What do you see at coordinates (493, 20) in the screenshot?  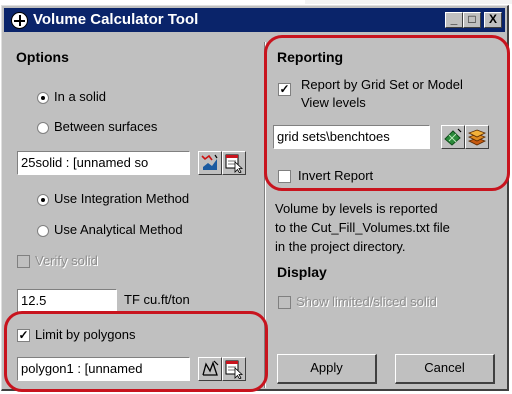 I see `close-button: X` at bounding box center [493, 20].